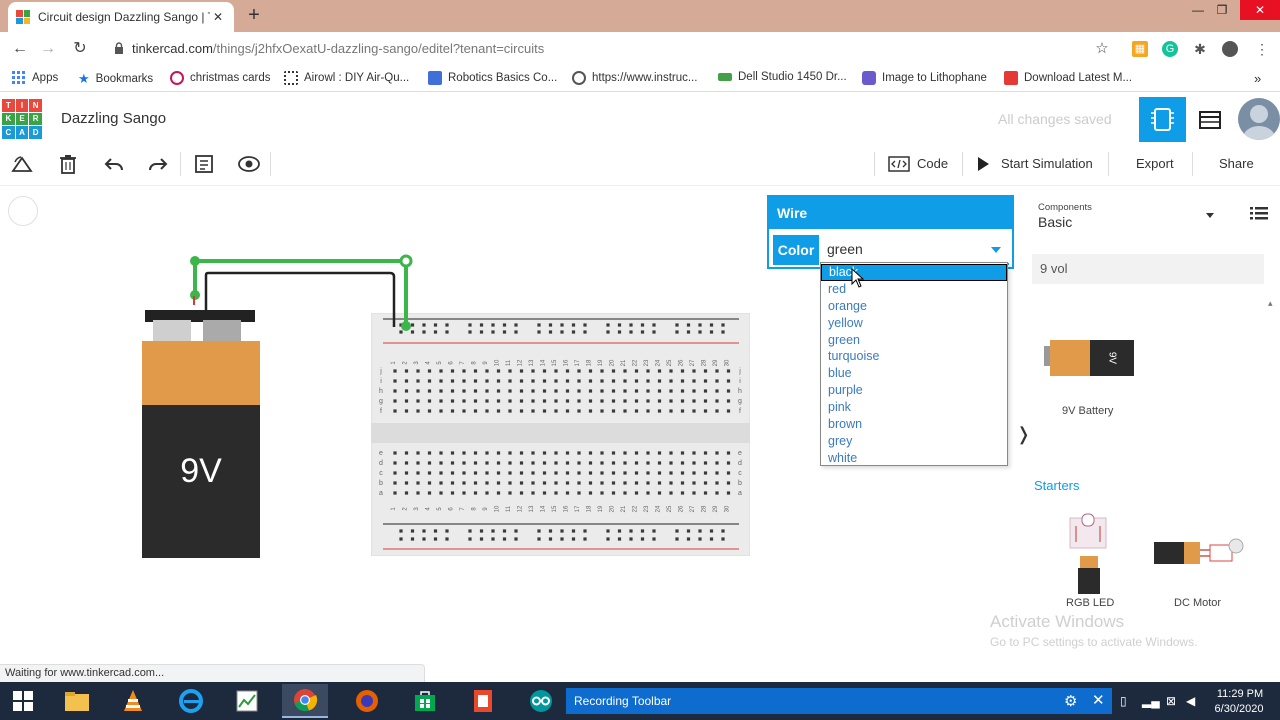  I want to click on bookmark-item: Apps, so click(35, 78).